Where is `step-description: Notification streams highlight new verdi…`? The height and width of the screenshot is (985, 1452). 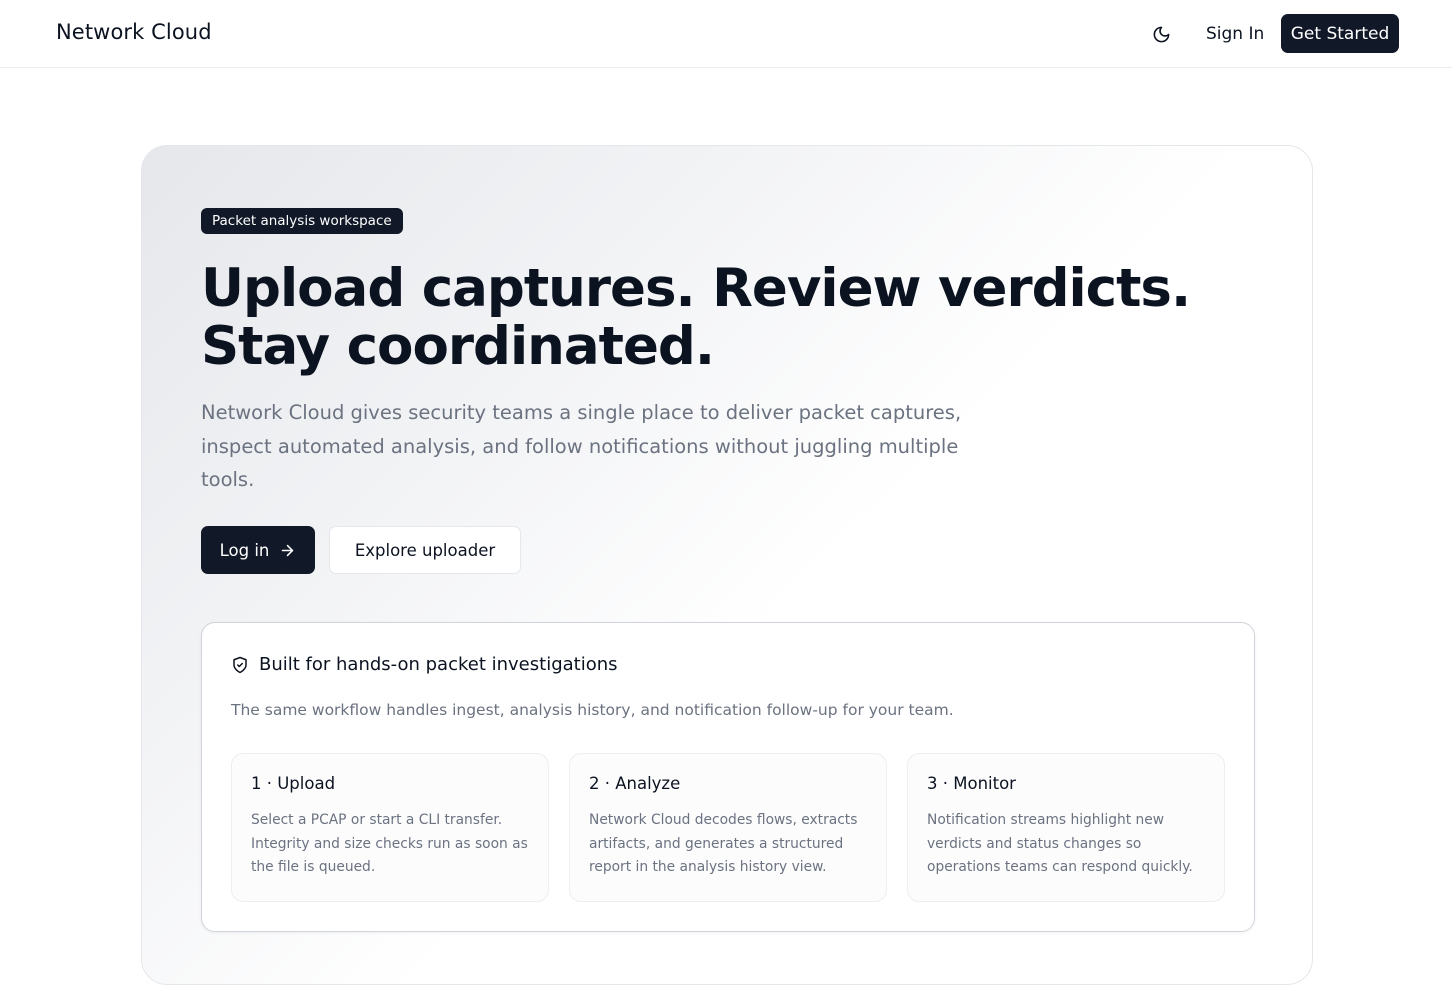 step-description: Notification streams highlight new verdi… is located at coordinates (1060, 843).